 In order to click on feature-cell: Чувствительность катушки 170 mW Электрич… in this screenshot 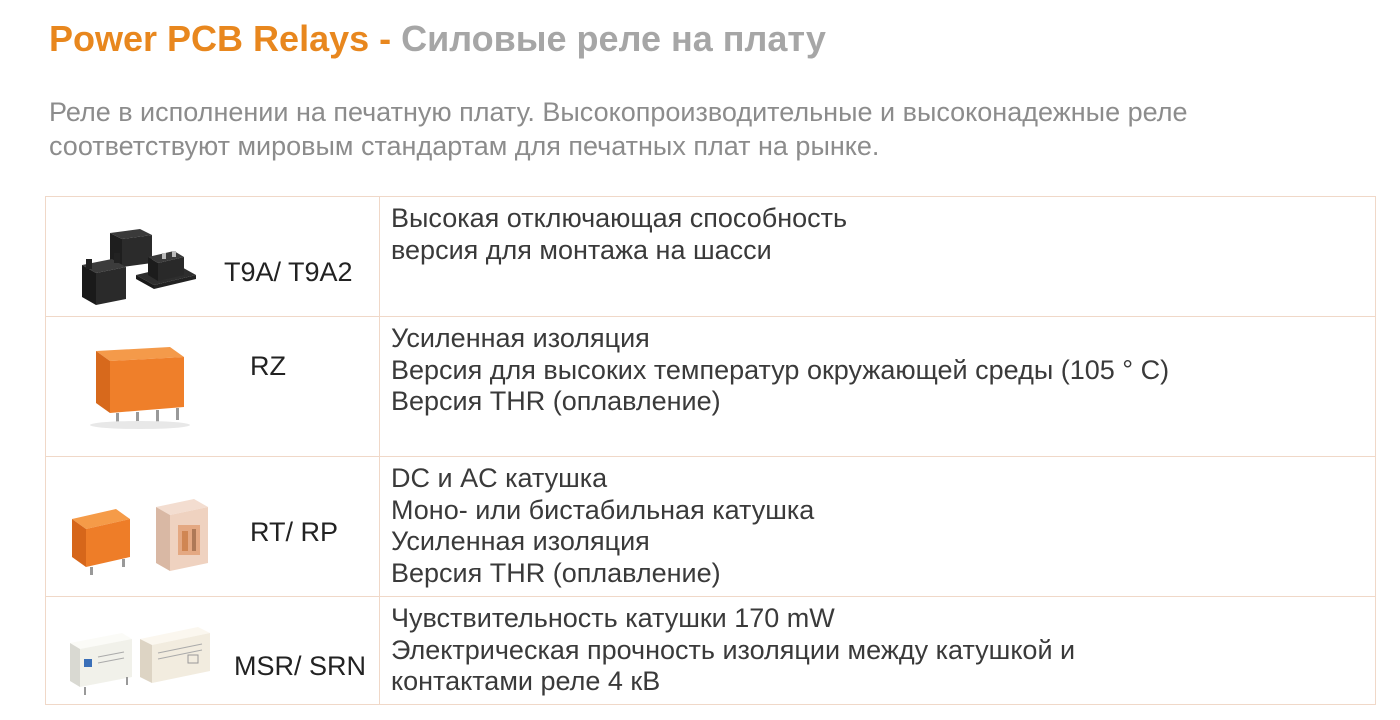, I will do `click(877, 650)`.